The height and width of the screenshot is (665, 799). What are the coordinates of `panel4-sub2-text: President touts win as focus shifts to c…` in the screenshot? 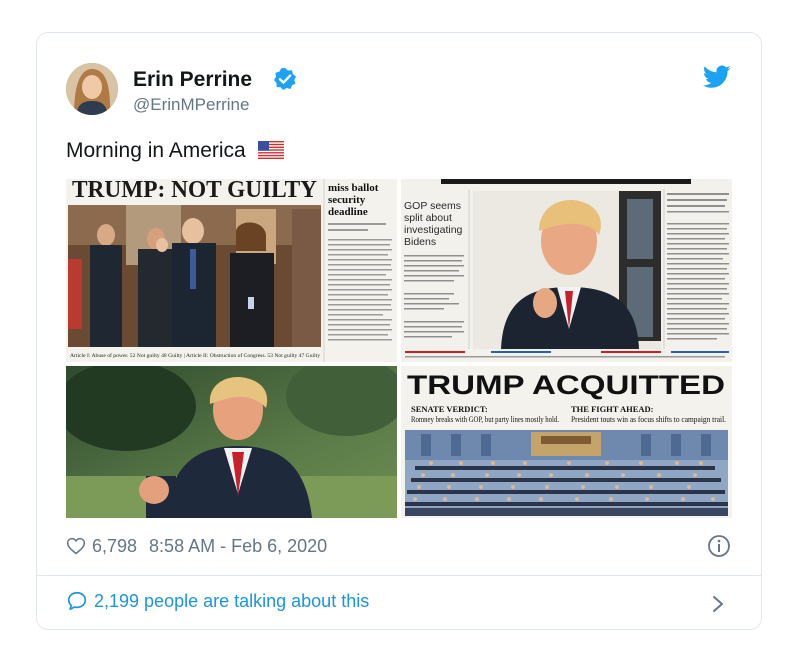 It's located at (648, 419).